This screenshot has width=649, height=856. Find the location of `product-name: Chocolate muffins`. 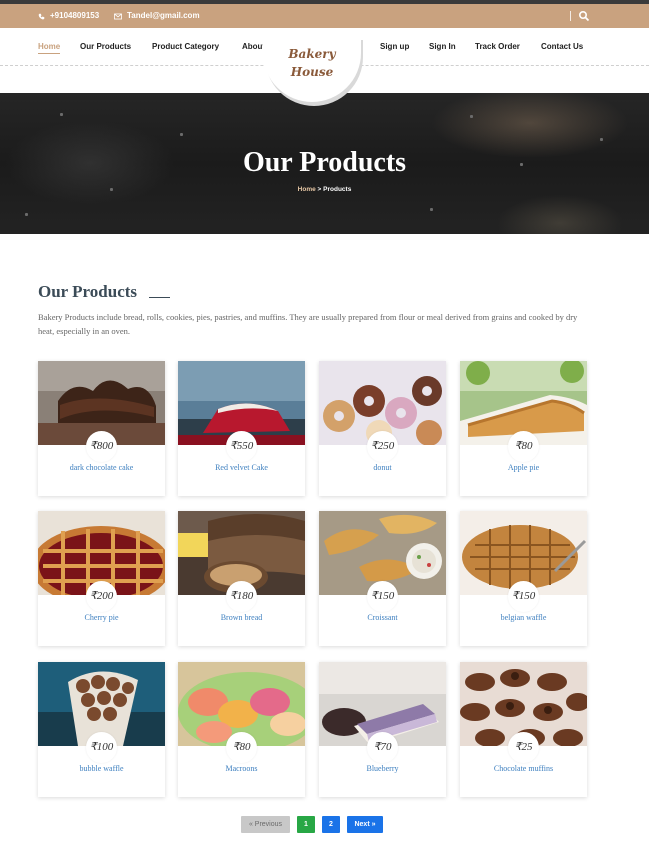

product-name: Chocolate muffins is located at coordinates (523, 768).